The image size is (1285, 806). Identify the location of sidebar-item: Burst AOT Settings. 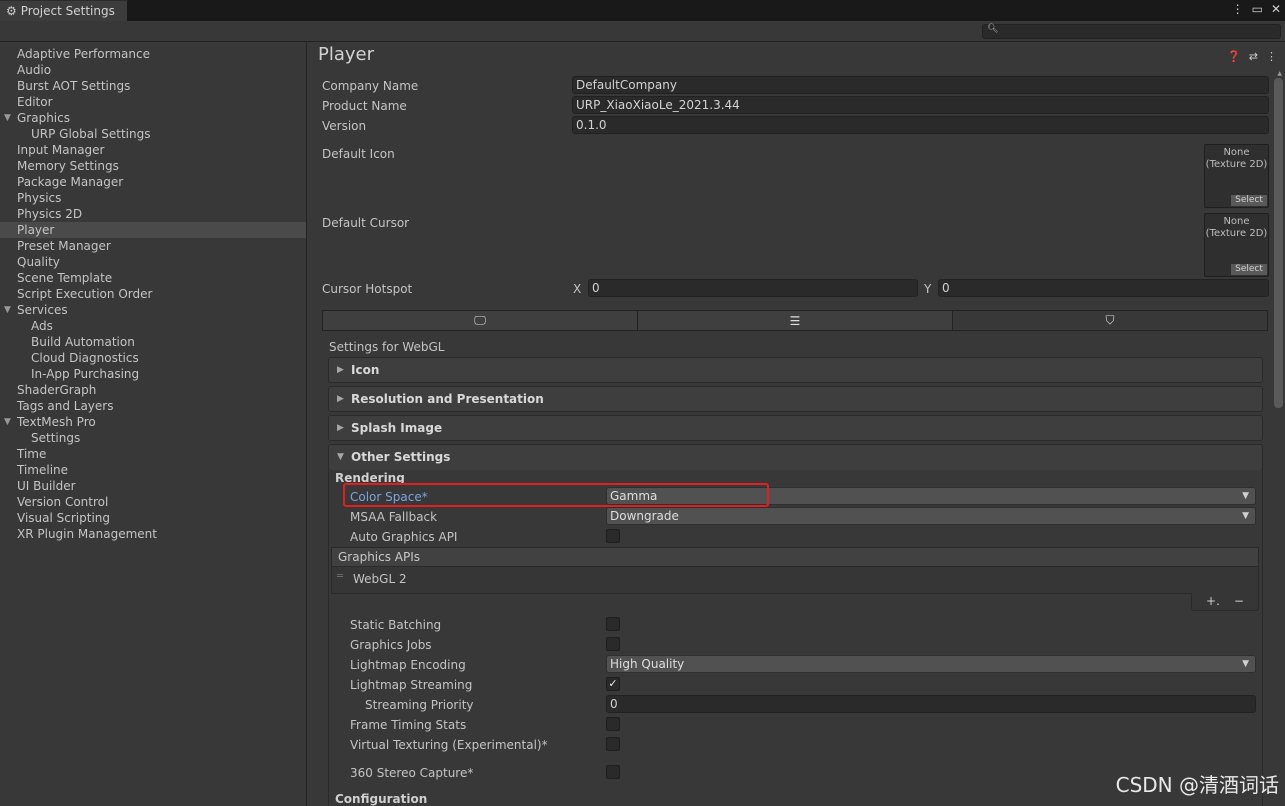
(153, 86).